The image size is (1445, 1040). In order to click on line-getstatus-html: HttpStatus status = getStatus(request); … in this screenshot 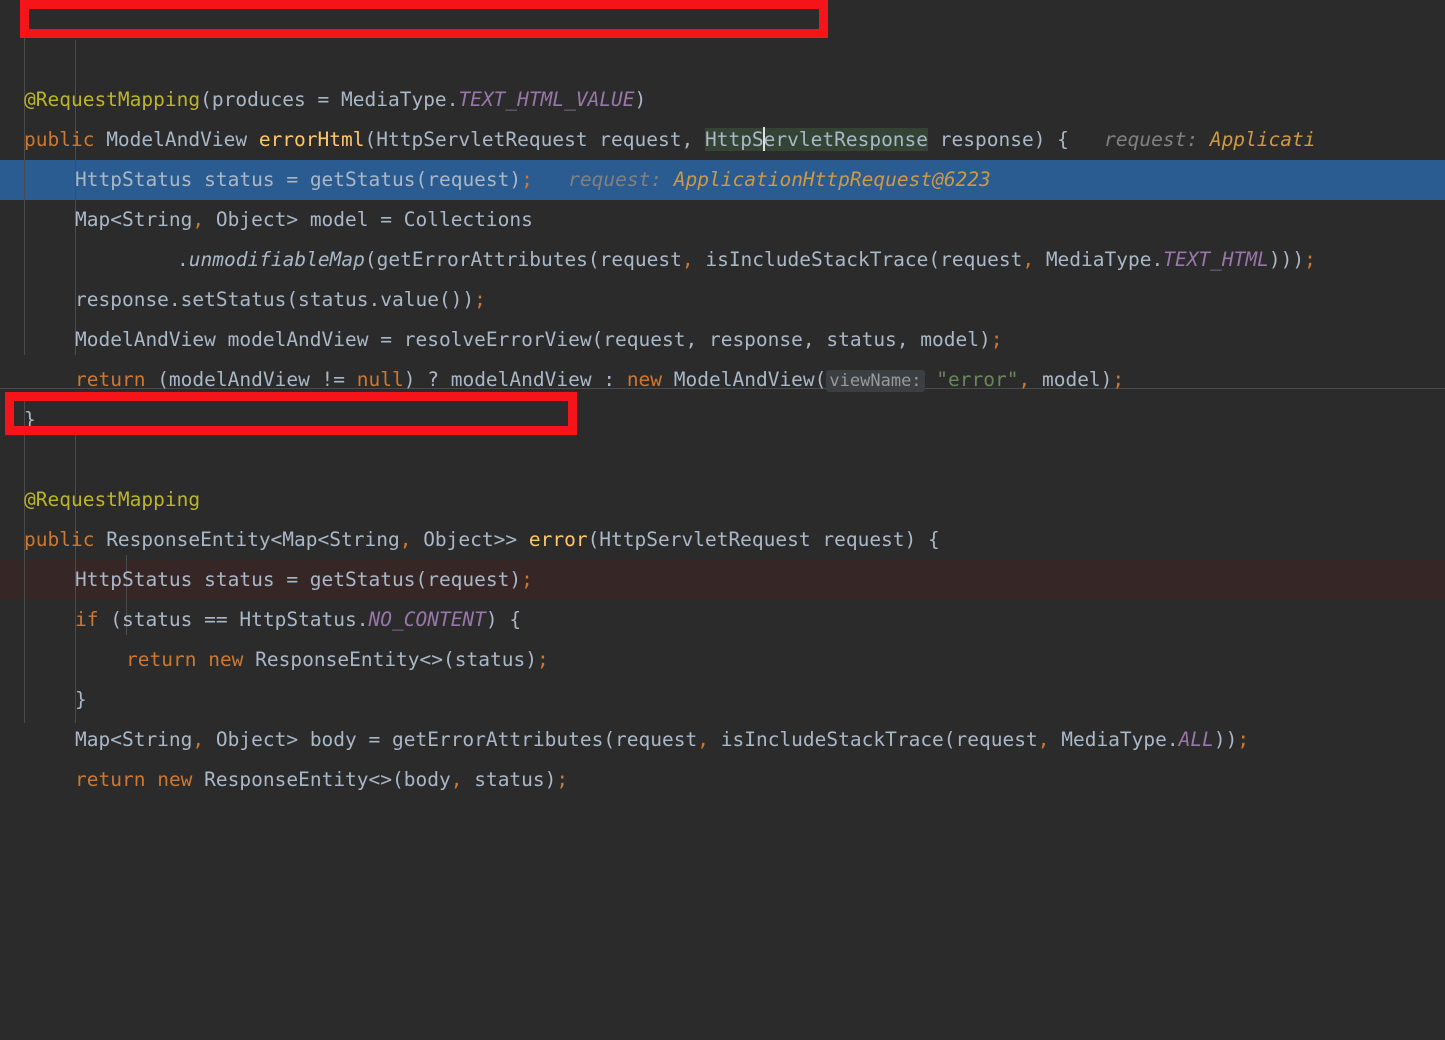, I will do `click(722, 180)`.